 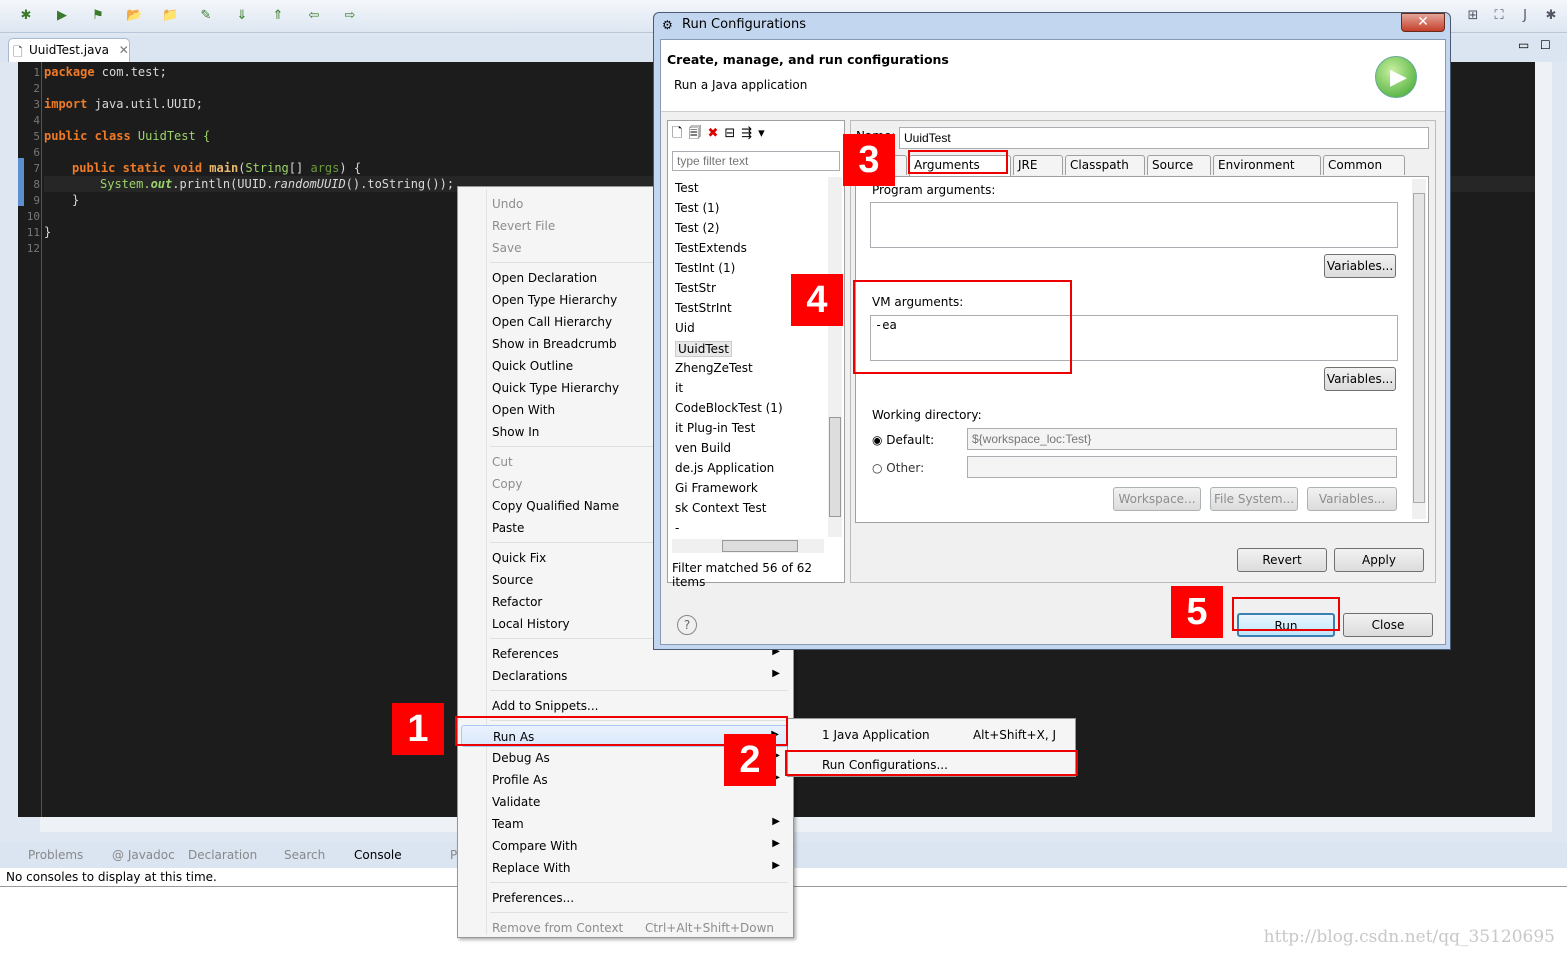 What do you see at coordinates (703, 448) in the screenshot?
I see `configuration-item: ven Build` at bounding box center [703, 448].